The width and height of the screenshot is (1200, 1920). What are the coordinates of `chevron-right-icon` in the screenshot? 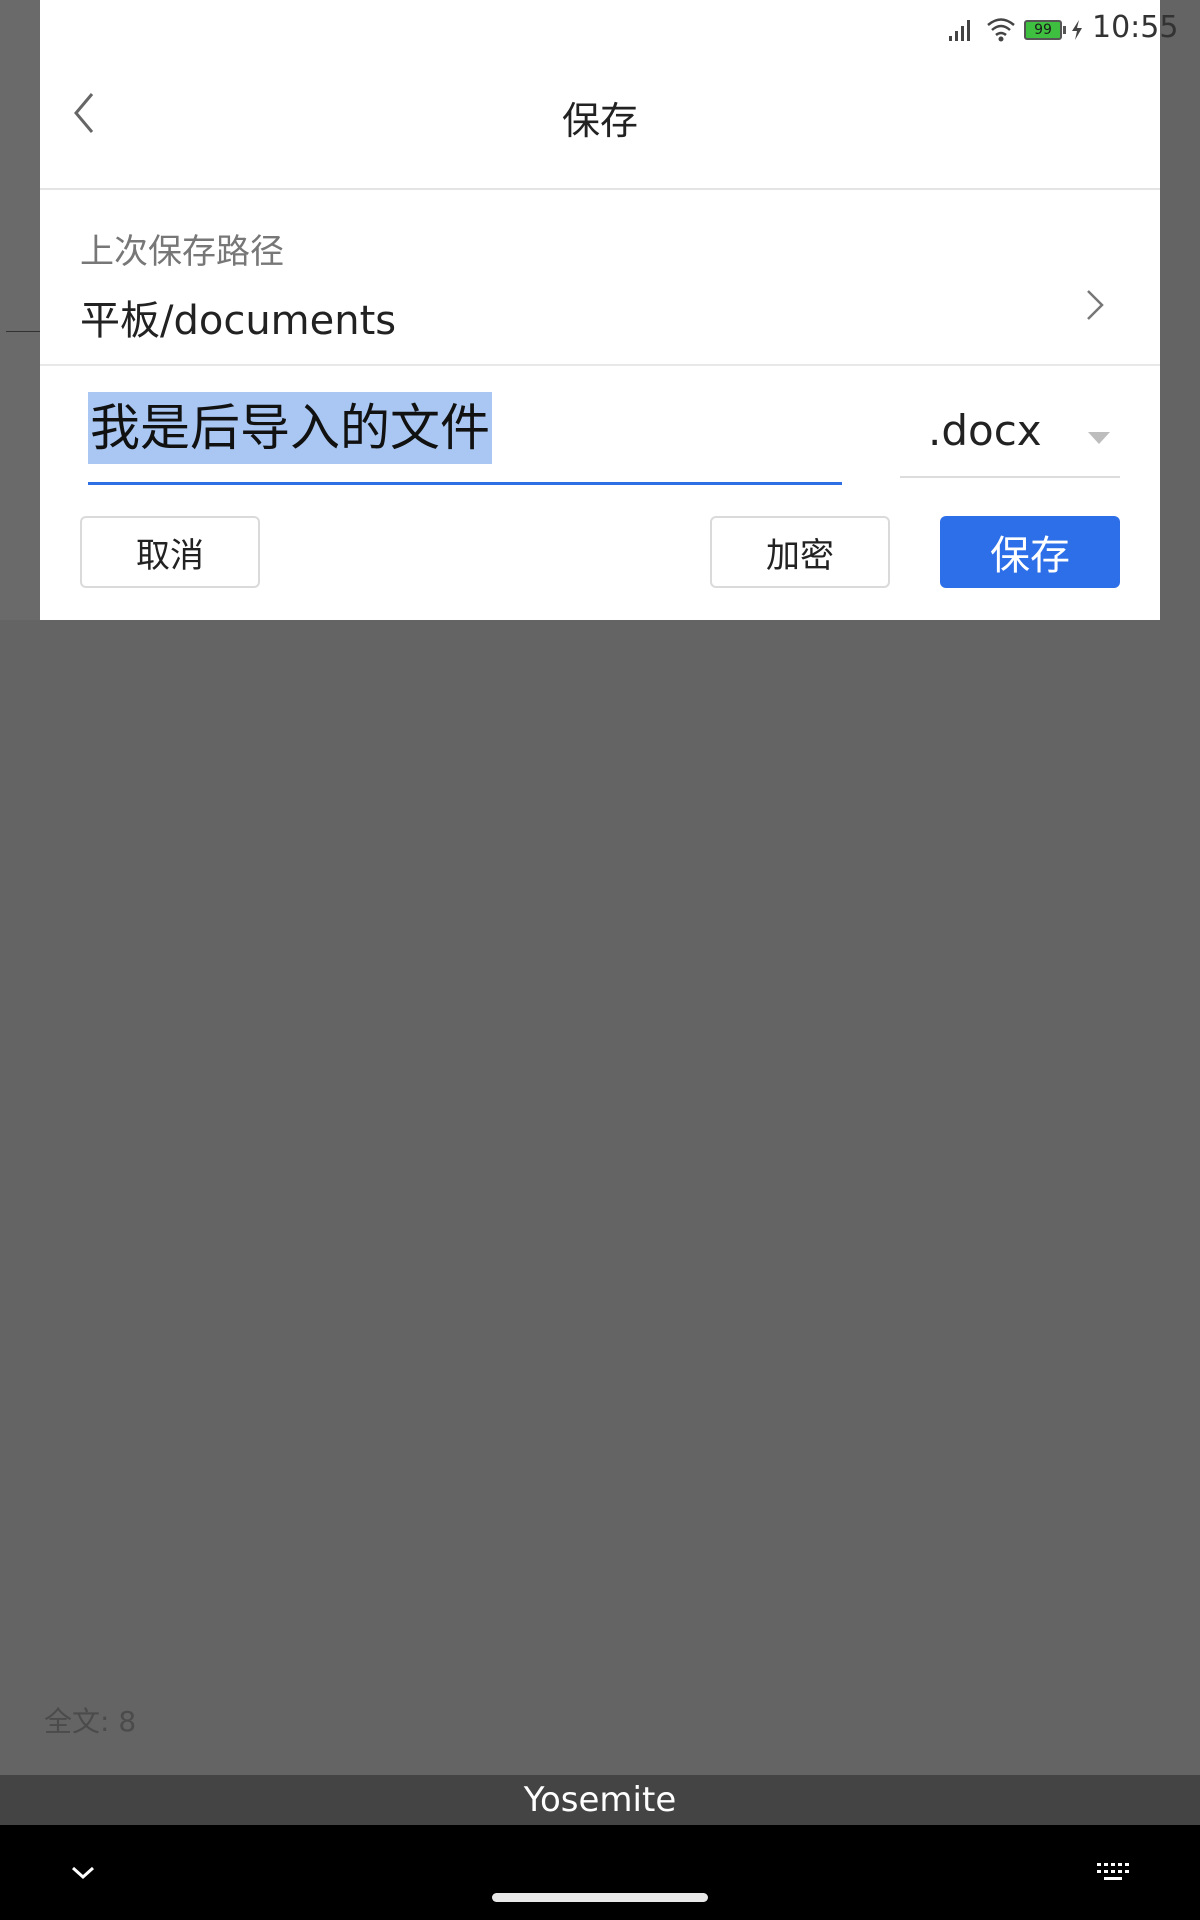 It's located at (1095, 305).